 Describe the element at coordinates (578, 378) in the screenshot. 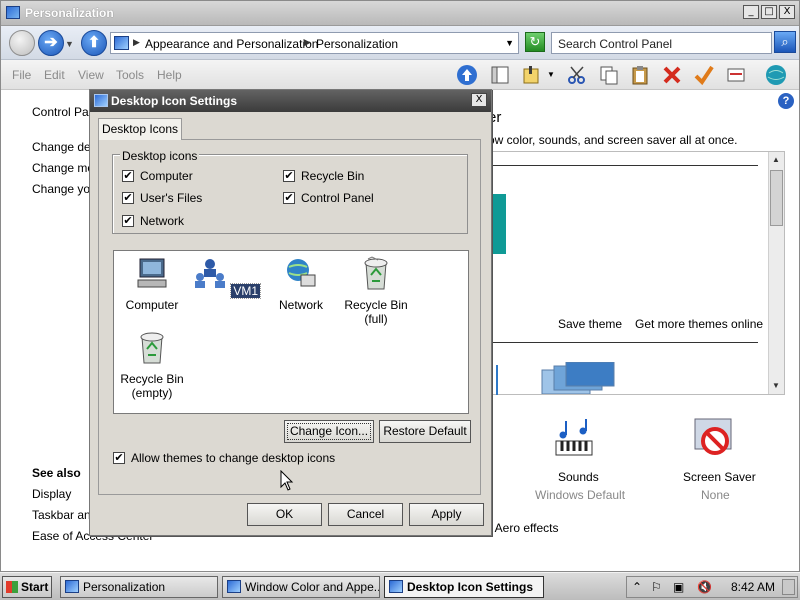

I see `theme-thumbnail-icon` at that location.